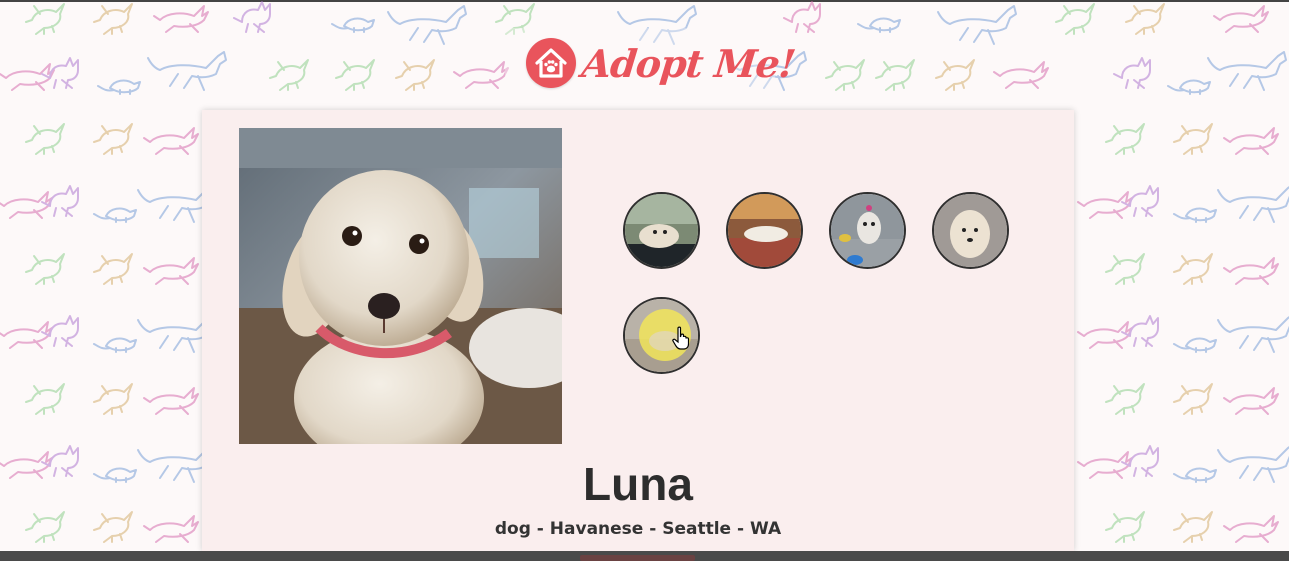  Describe the element at coordinates (551, 63) in the screenshot. I see `house-paw-icon` at that location.